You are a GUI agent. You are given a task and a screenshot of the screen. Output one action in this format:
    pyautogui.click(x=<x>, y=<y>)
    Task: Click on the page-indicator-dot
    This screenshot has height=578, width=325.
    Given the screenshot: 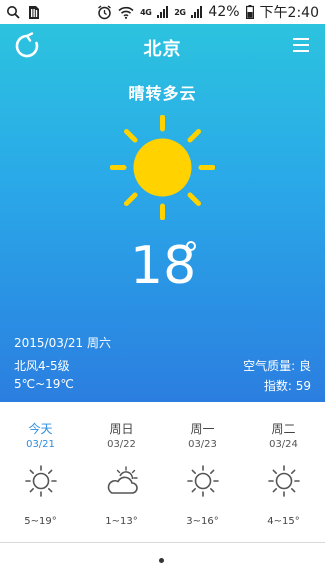 What is the action you would take?
    pyautogui.click(x=161, y=560)
    